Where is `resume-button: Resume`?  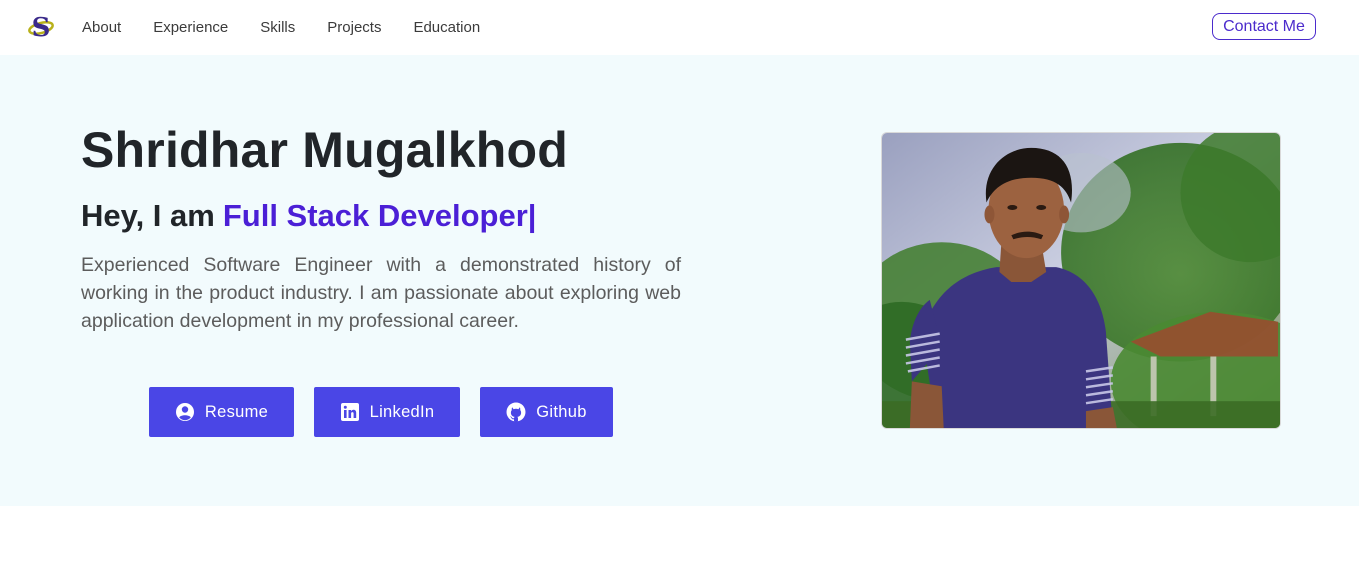 resume-button: Resume is located at coordinates (221, 412).